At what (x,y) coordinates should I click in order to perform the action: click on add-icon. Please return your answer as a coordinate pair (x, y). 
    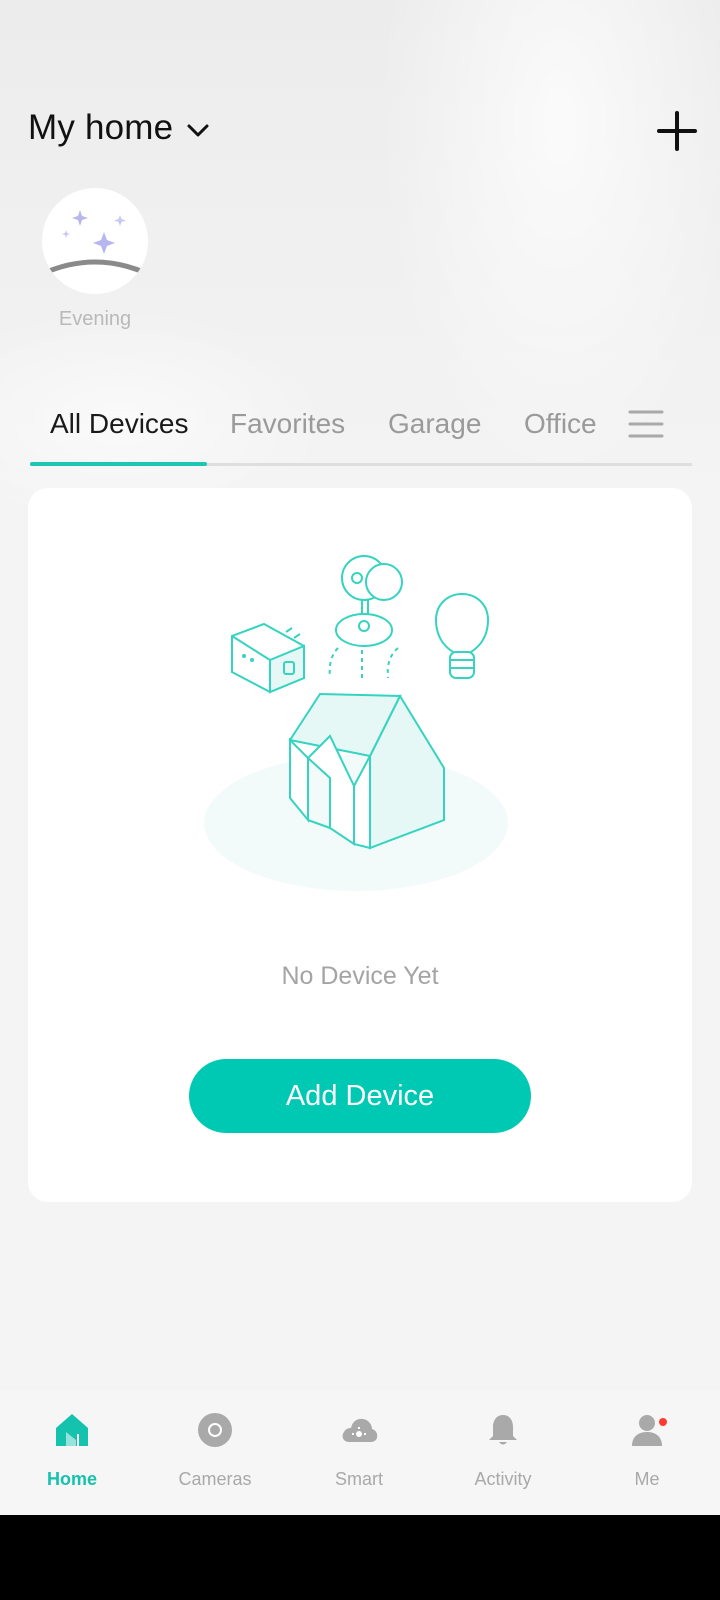
    Looking at the image, I should click on (677, 131).